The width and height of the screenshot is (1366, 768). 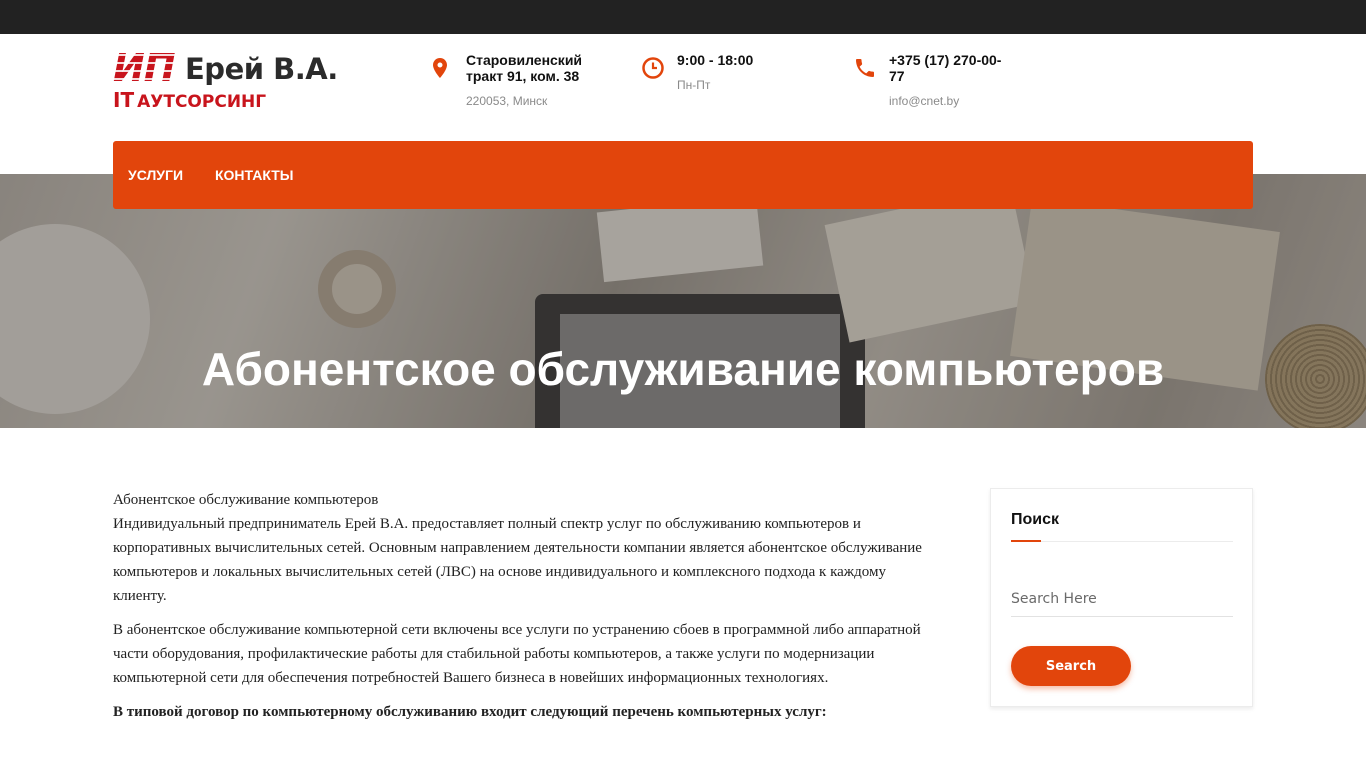 I want to click on widget-title-divider, so click(x=1122, y=541).